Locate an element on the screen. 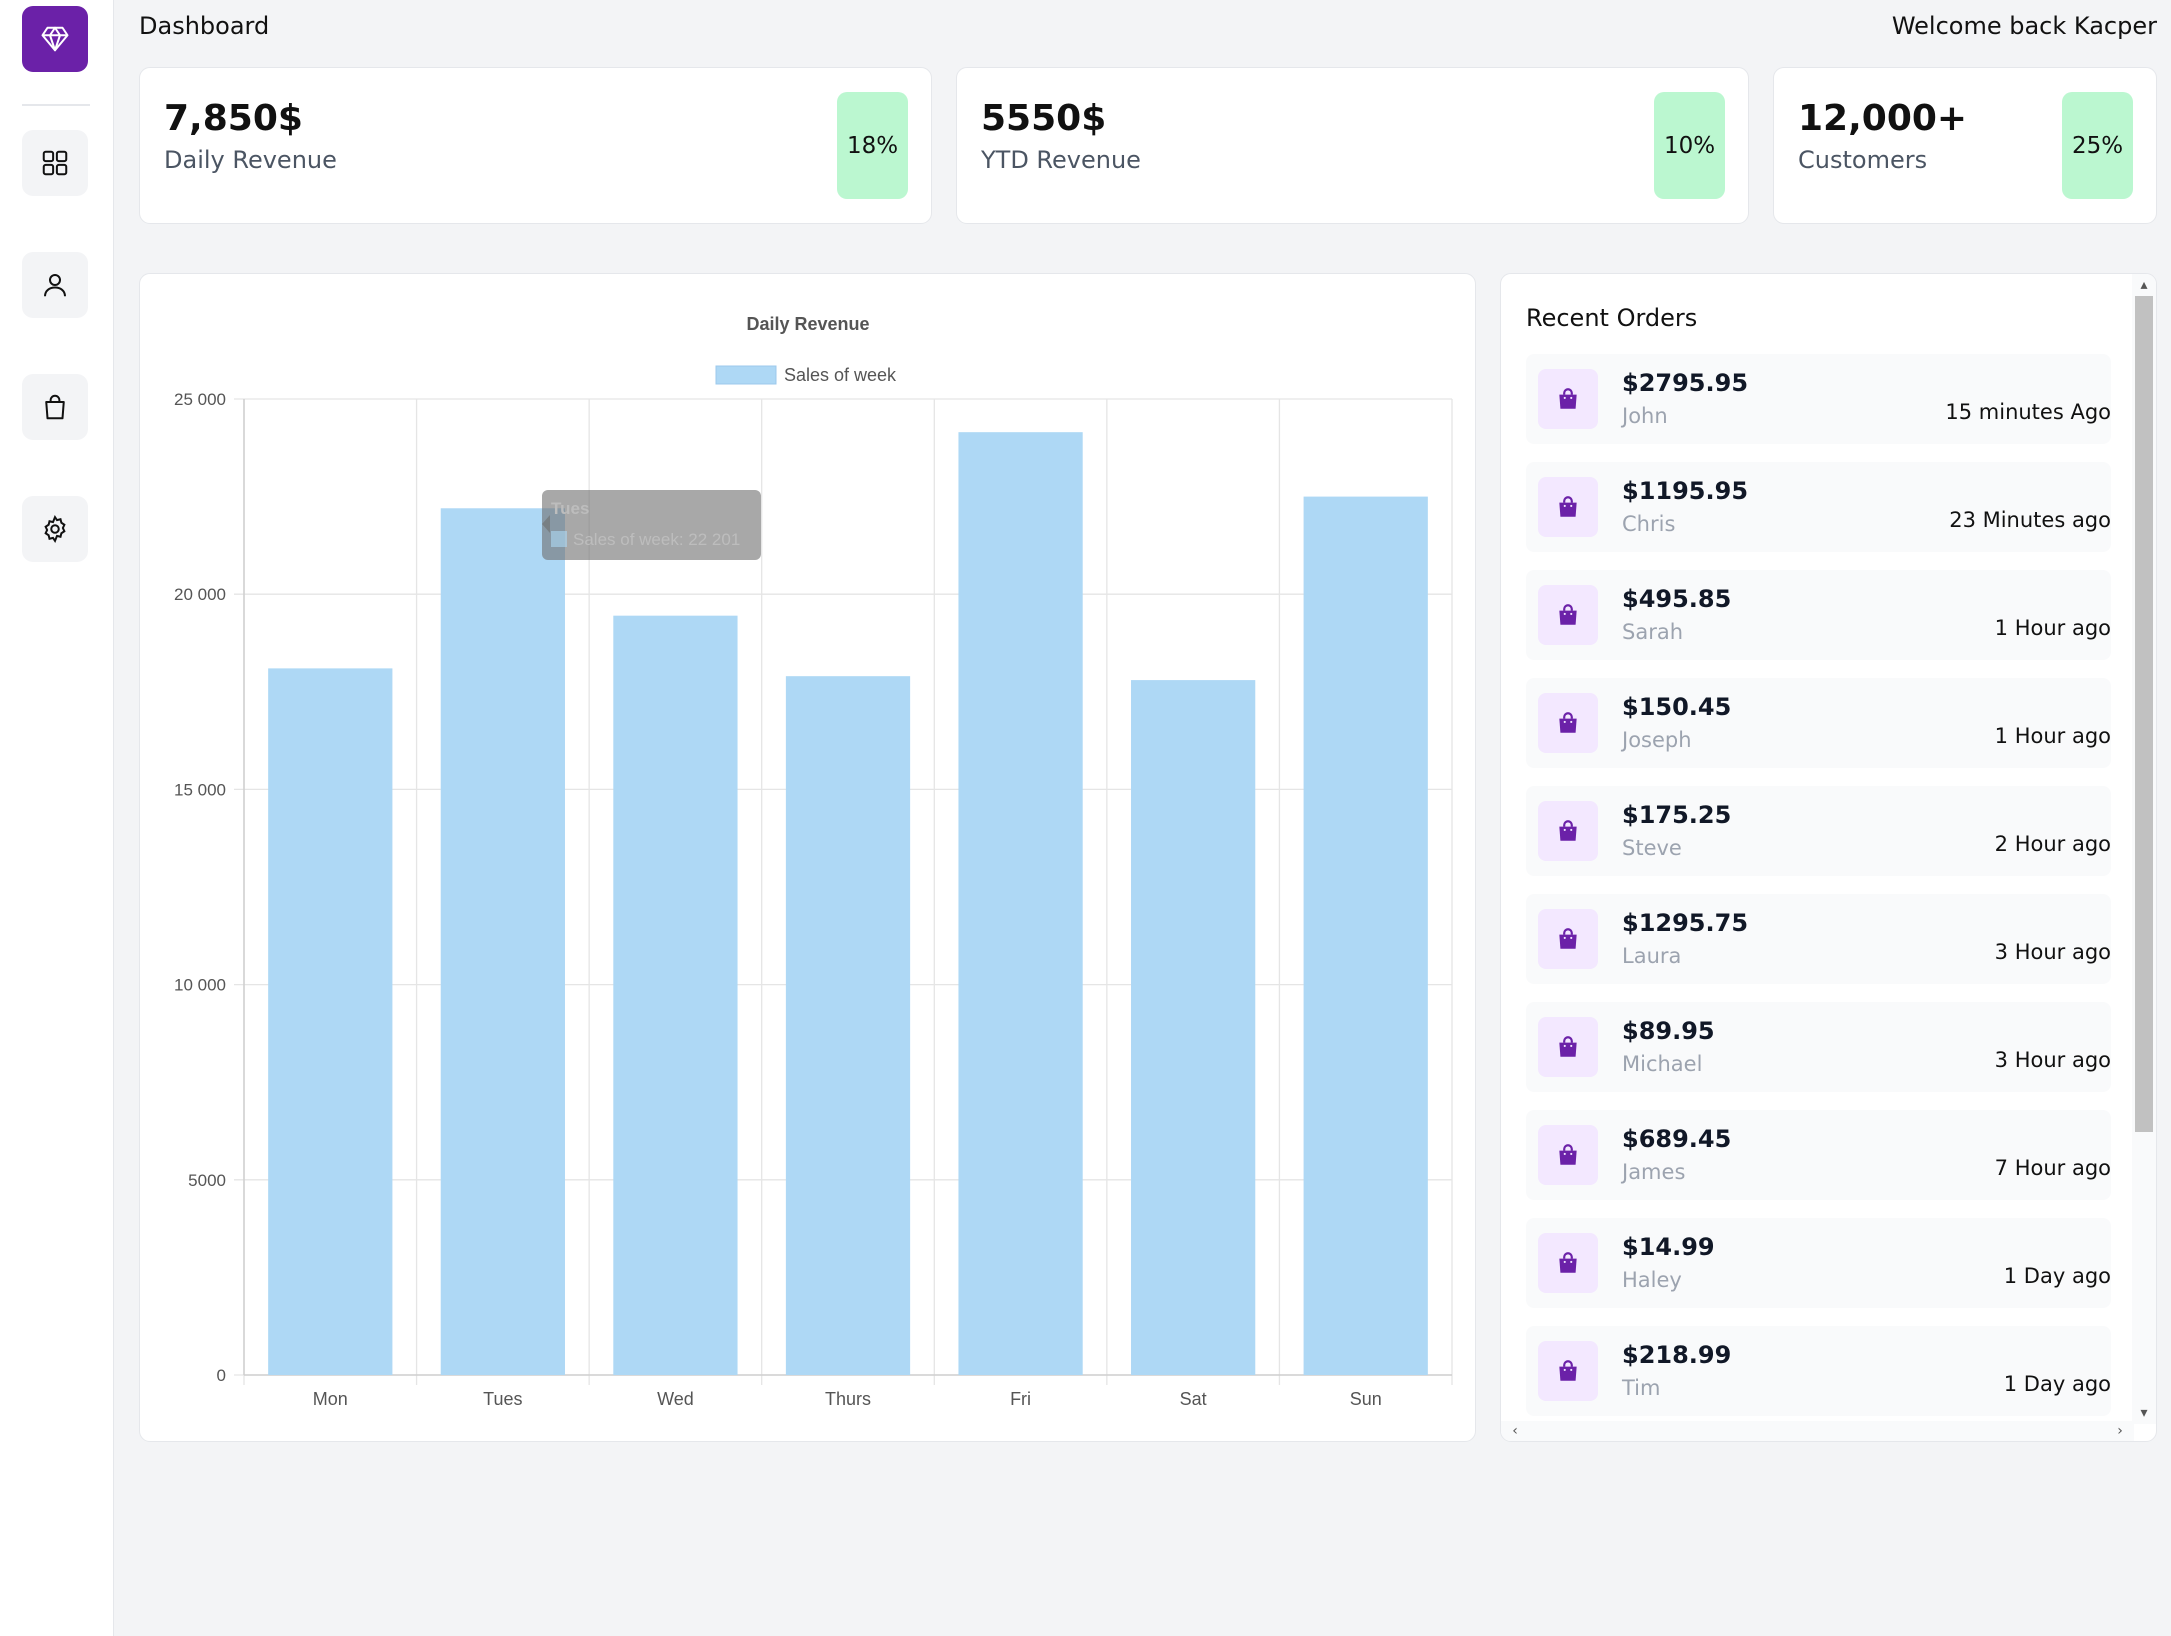 The width and height of the screenshot is (2171, 1636). order-time: 2 Hour ago is located at coordinates (2052, 844).